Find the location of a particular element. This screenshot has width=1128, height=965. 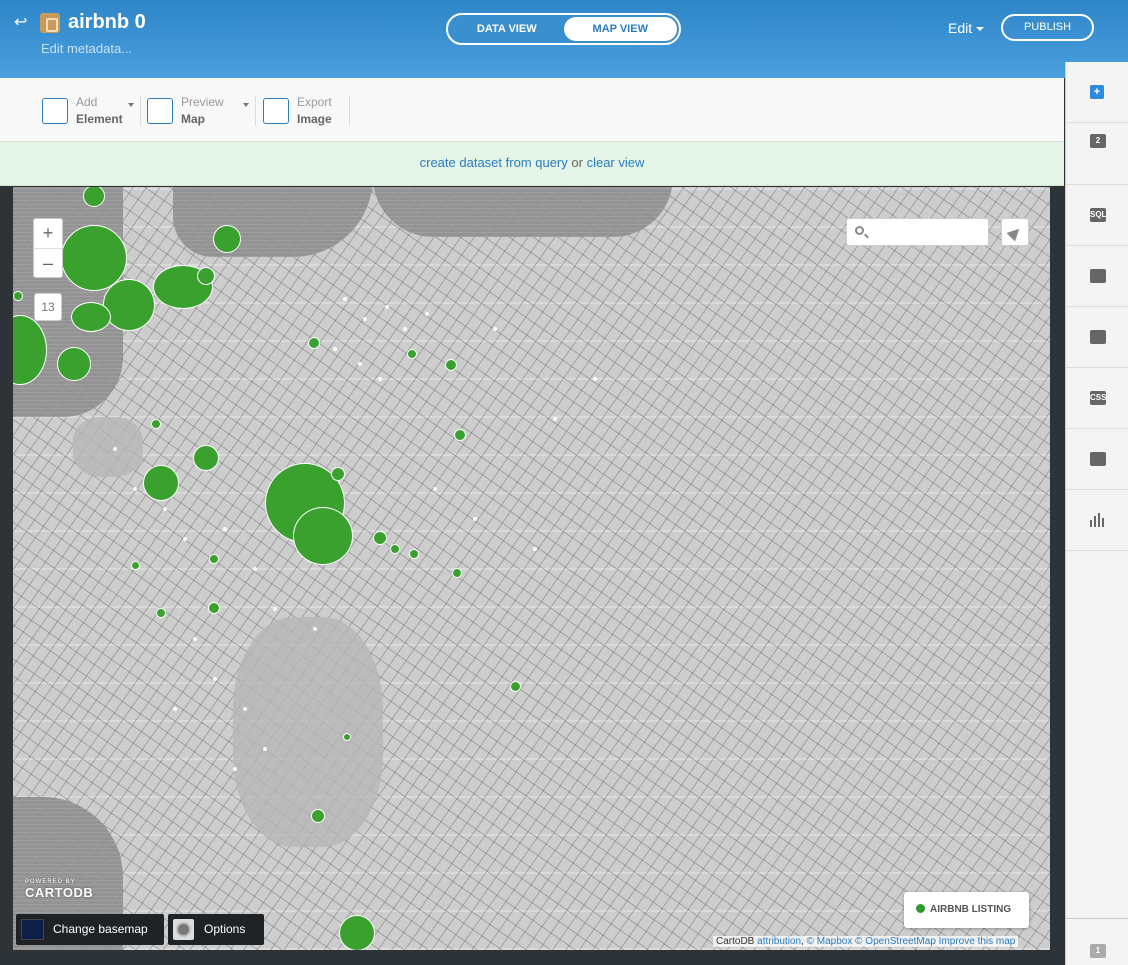

css-icon: CSS is located at coordinates (1098, 398).